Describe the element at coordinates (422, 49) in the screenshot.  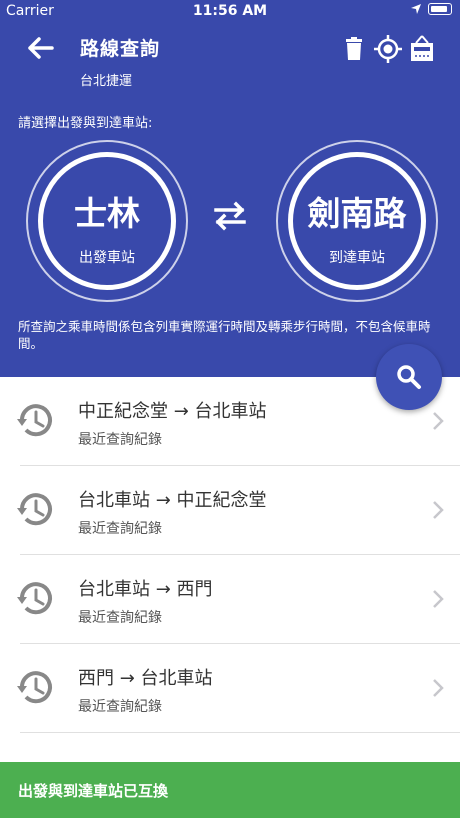
I see `hotel-icon` at that location.